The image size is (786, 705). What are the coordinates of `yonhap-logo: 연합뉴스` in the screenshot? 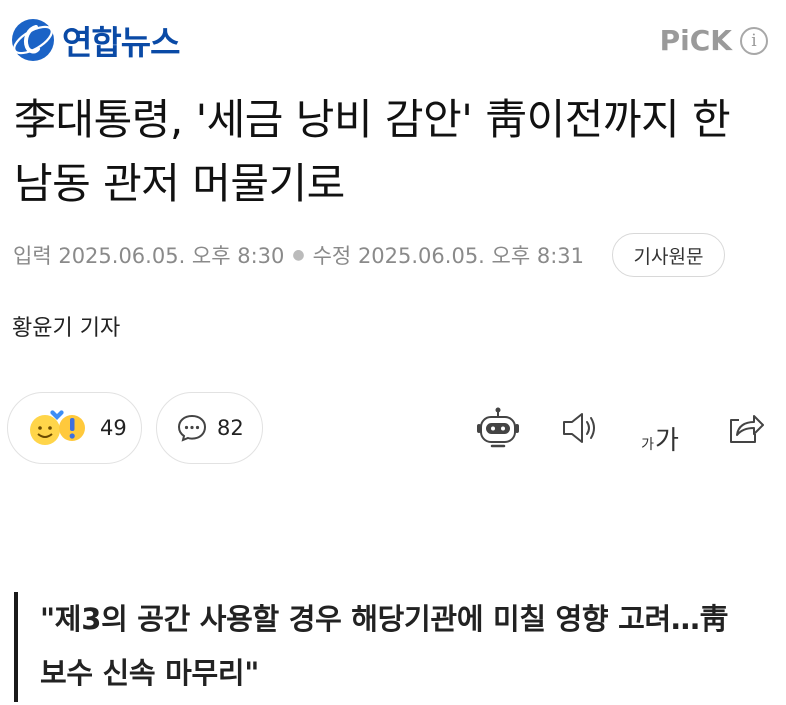 It's located at (95, 40).